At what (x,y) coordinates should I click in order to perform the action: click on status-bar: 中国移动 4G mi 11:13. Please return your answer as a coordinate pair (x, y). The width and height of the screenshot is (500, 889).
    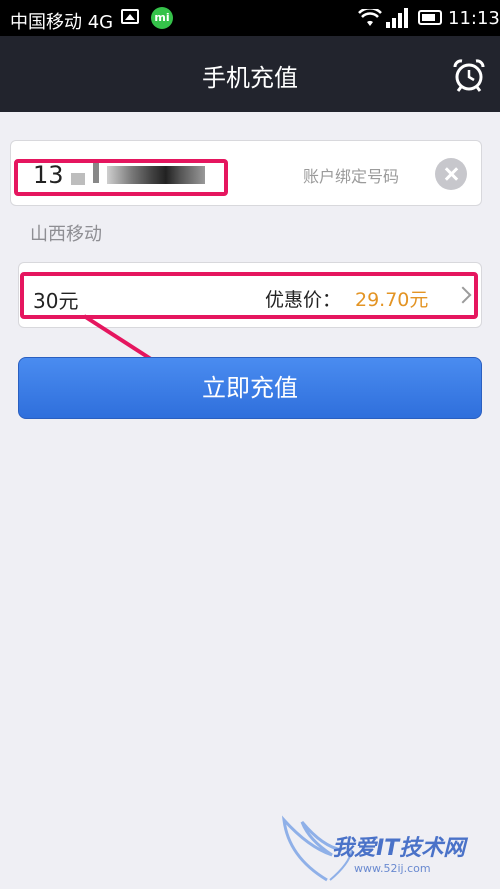
    Looking at the image, I should click on (250, 18).